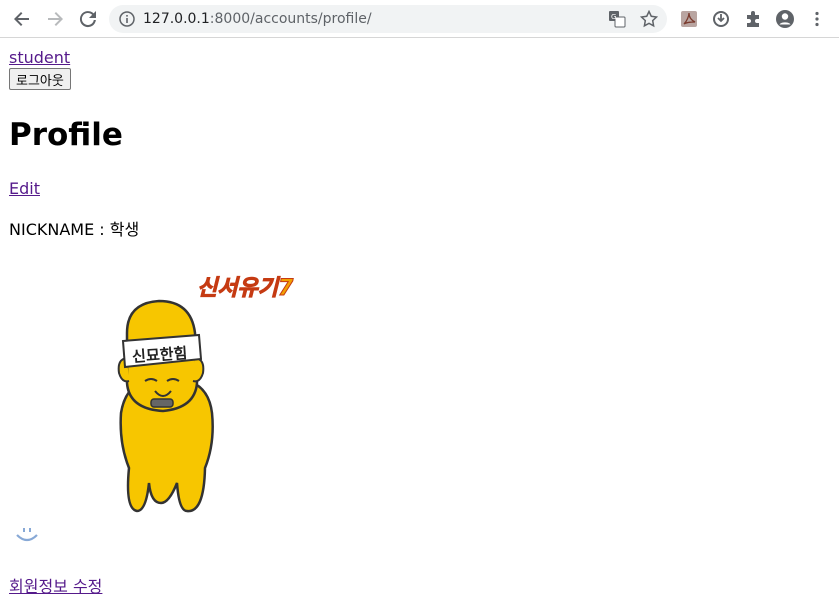 This screenshot has height=605, width=839. Describe the element at coordinates (785, 19) in the screenshot. I see `profile-avatar-icon` at that location.